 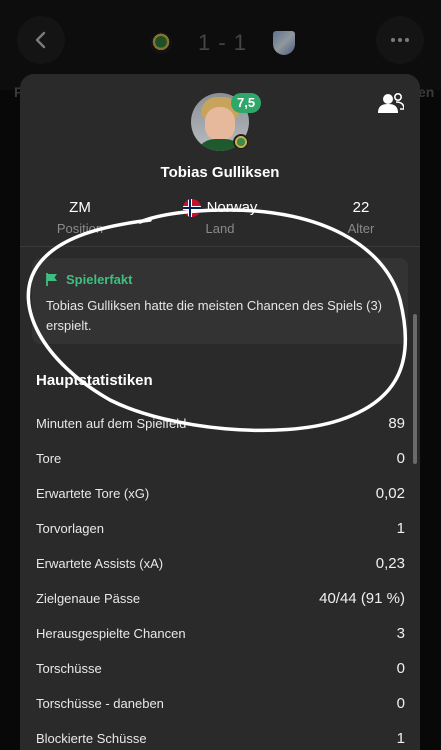 I want to click on stat-row-shots: Torschüsse 0, so click(x=220, y=668).